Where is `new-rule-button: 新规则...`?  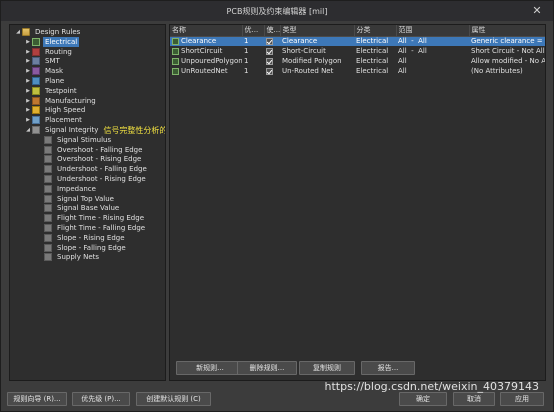 new-rule-button: 新规则... is located at coordinates (210, 368).